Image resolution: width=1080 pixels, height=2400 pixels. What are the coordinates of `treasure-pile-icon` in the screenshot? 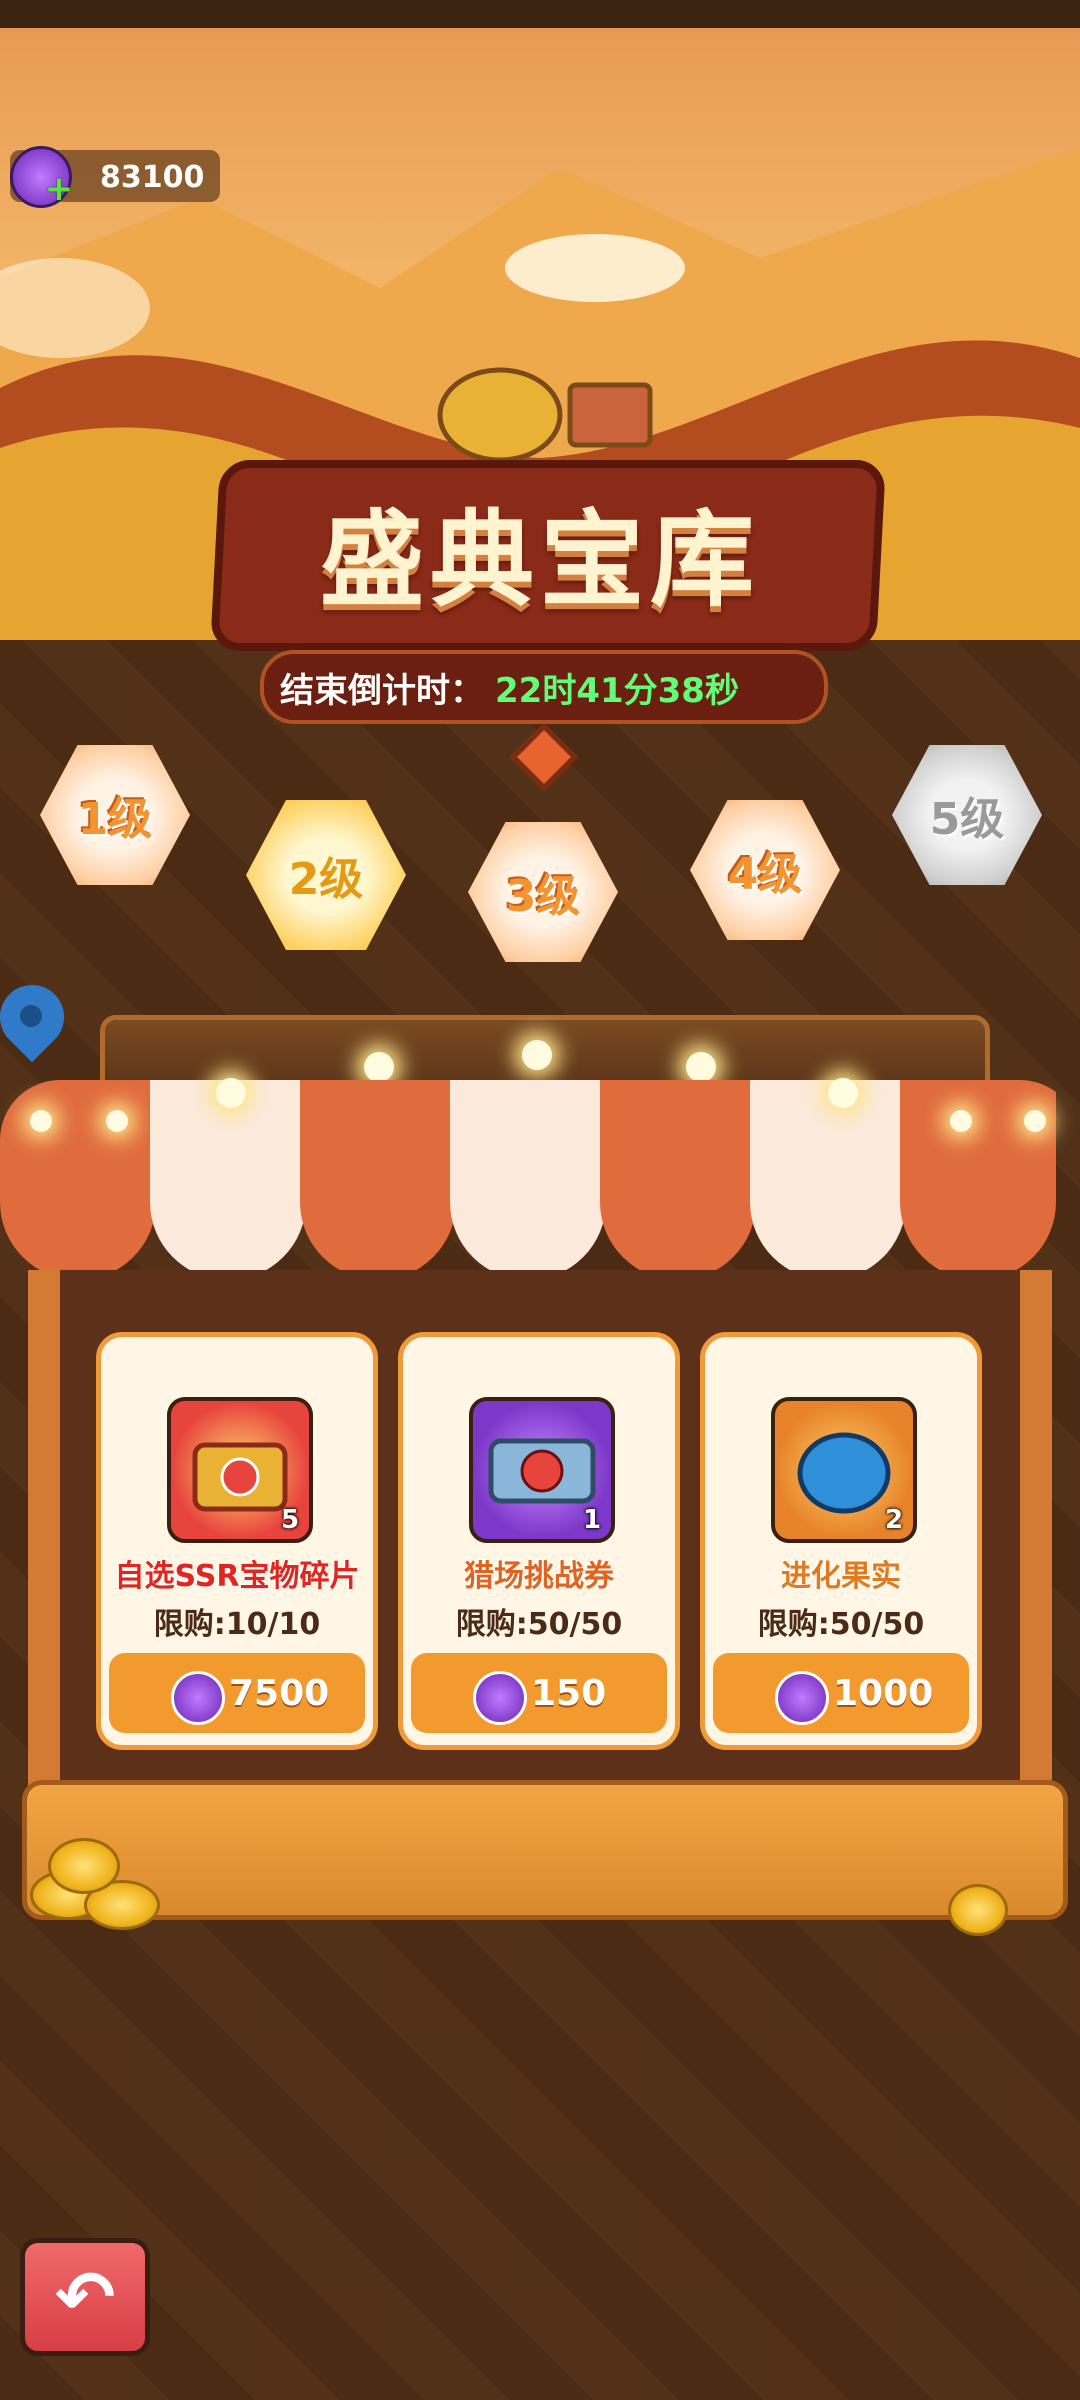 It's located at (545, 415).